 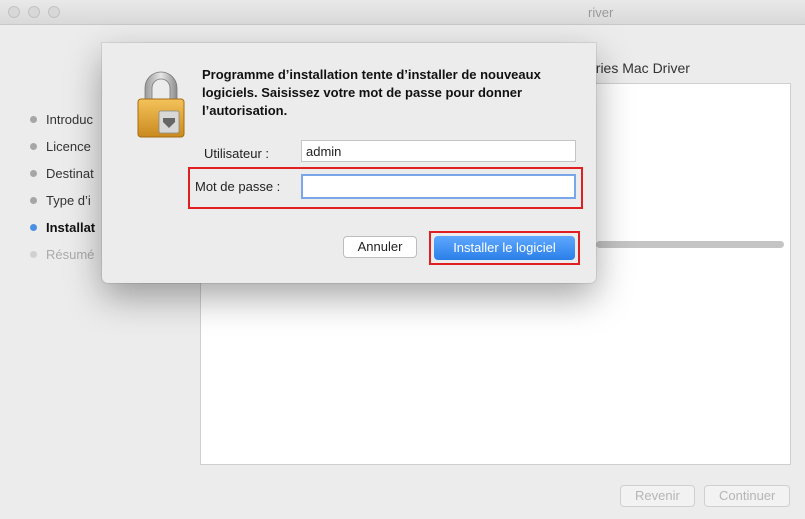 I want to click on continue-button: Continuer, so click(x=747, y=496).